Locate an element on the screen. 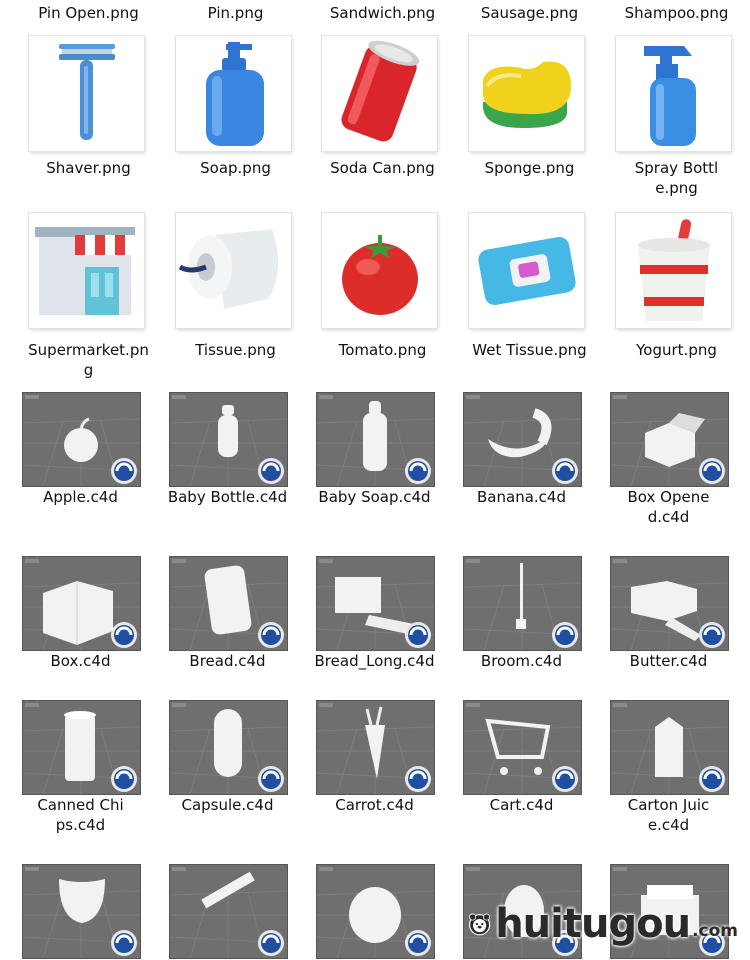 The height and width of the screenshot is (960, 750). file-item: Soap.png is located at coordinates (235, 168).